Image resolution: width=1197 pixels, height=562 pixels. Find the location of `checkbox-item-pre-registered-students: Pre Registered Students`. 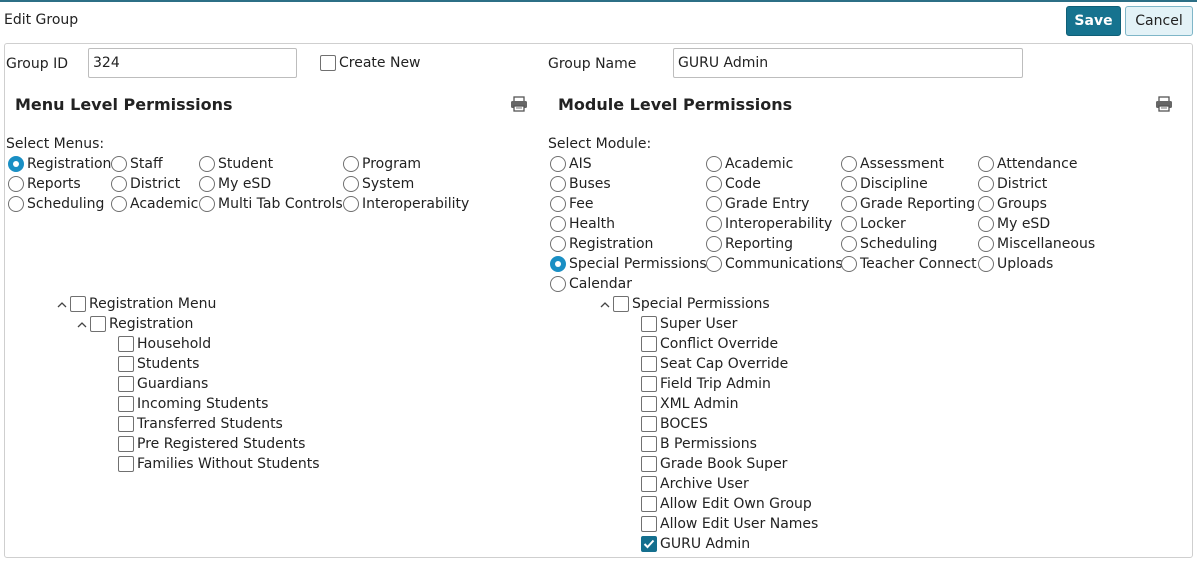

checkbox-item-pre-registered-students: Pre Registered Students is located at coordinates (211, 444).